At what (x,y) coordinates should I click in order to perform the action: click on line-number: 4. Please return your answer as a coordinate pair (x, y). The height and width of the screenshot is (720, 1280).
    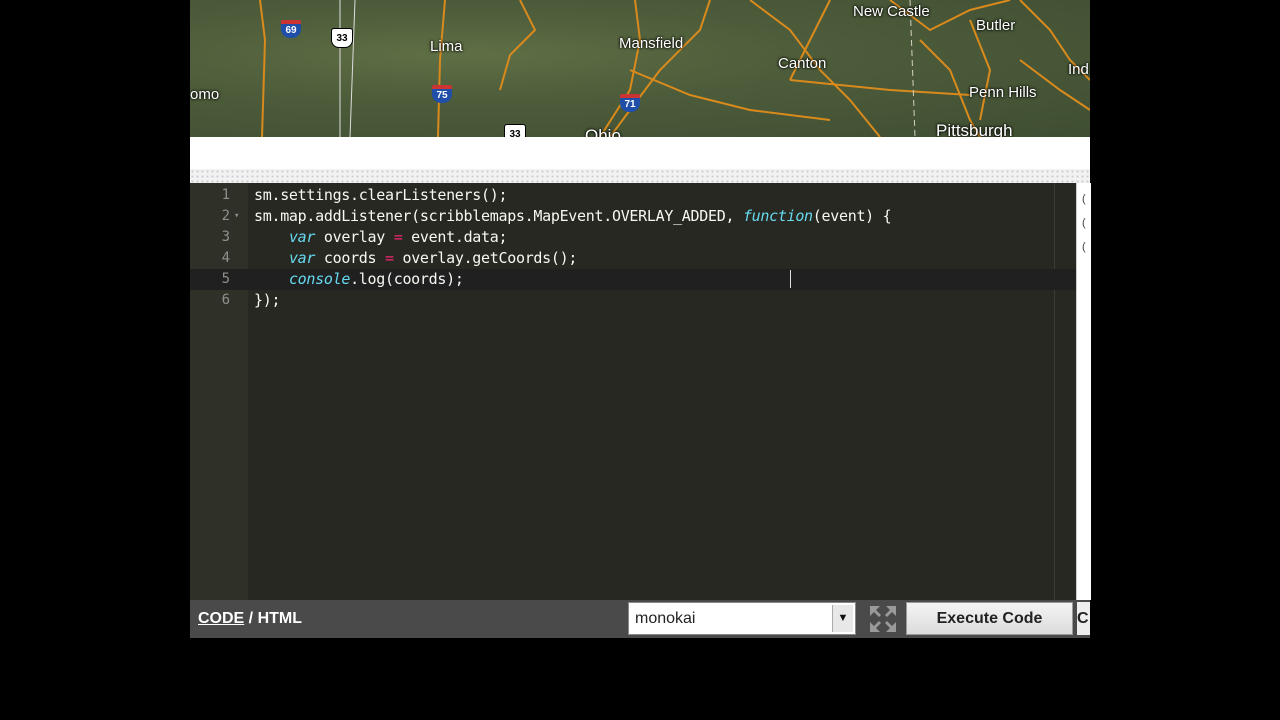
    Looking at the image, I should click on (225, 258).